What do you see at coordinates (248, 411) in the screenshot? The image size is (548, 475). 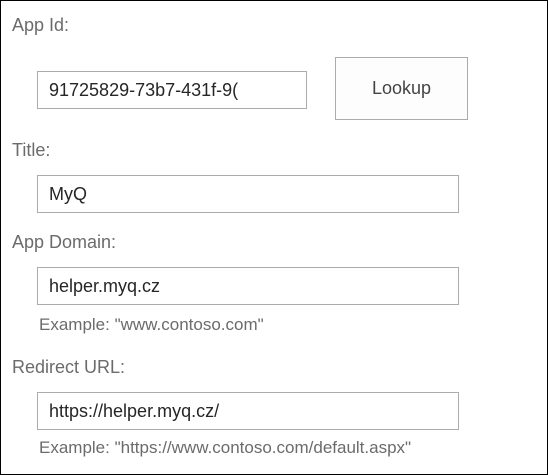 I see `redirect-url-input` at bounding box center [248, 411].